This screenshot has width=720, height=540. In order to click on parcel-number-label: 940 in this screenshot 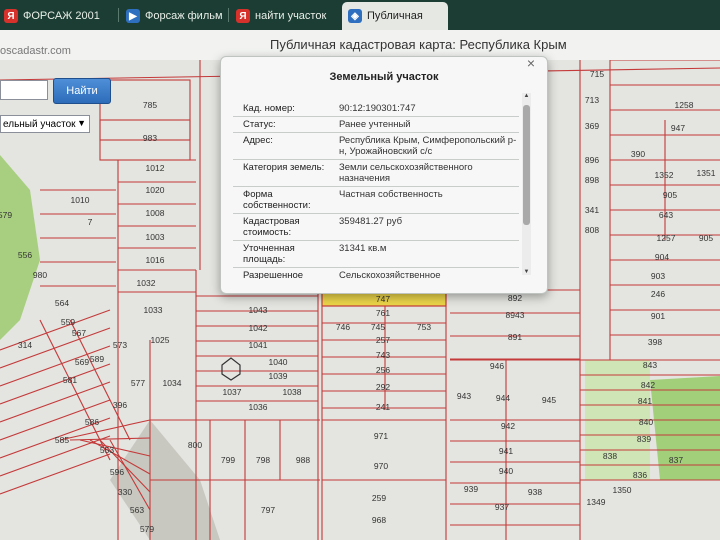, I will do `click(506, 471)`.